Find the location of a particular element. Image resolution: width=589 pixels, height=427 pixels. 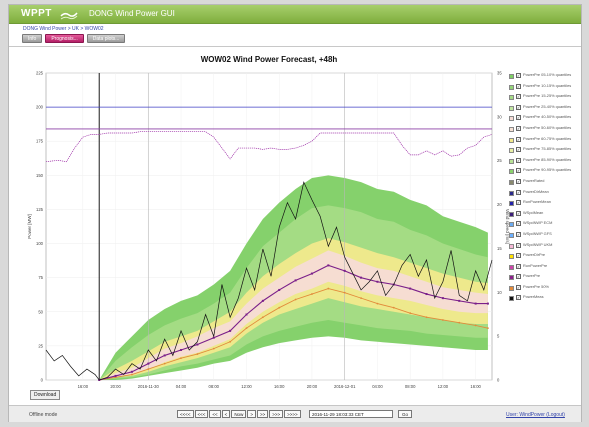

y-tick-label: 25 is located at coordinates (40, 345).